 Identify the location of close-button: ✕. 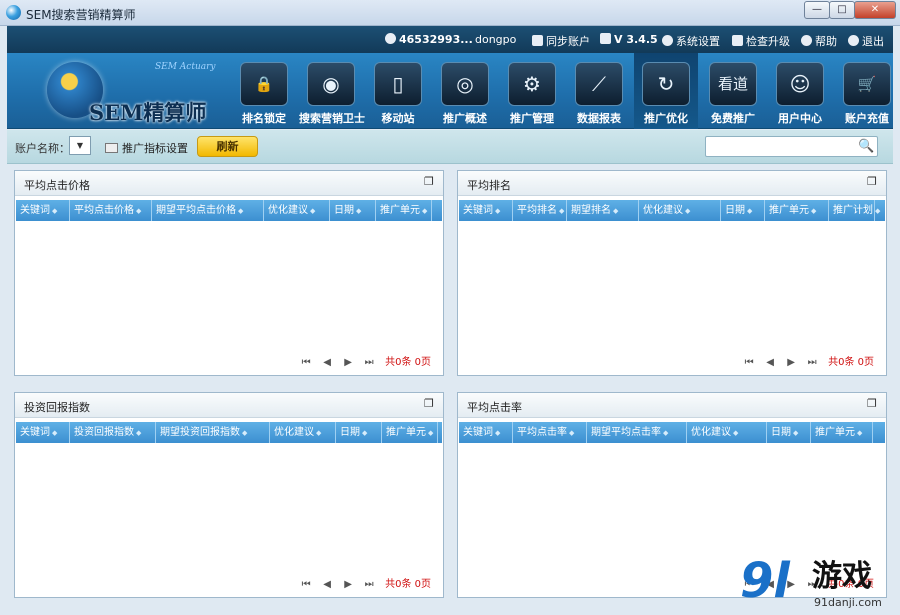
(875, 10).